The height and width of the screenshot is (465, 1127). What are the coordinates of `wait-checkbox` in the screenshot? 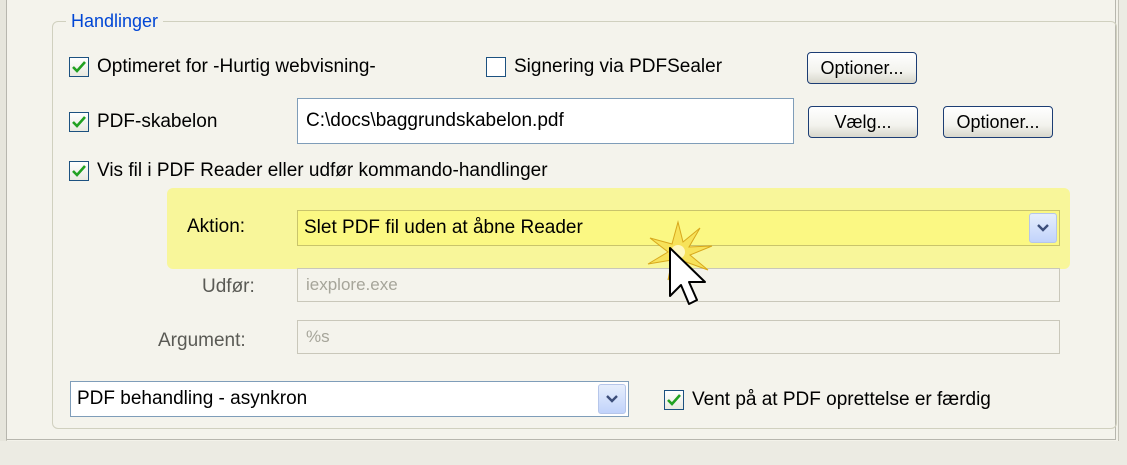 It's located at (674, 400).